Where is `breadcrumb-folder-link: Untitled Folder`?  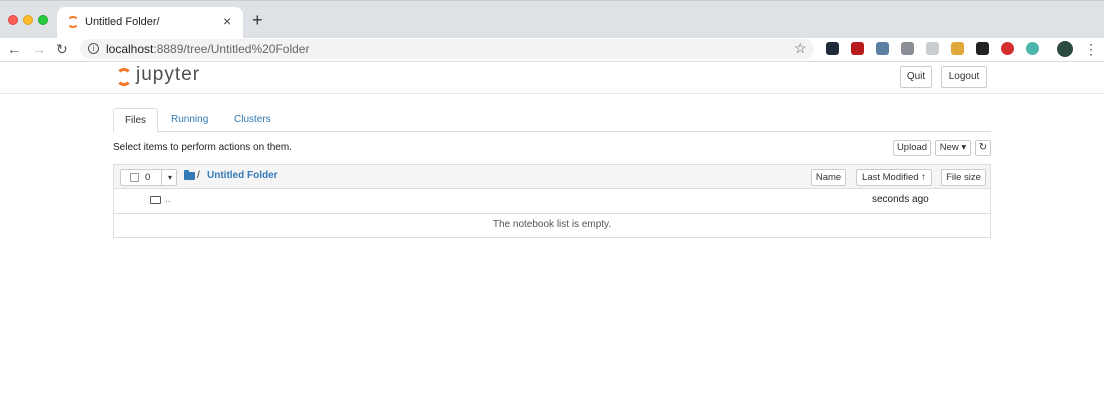
breadcrumb-folder-link: Untitled Folder is located at coordinates (242, 175).